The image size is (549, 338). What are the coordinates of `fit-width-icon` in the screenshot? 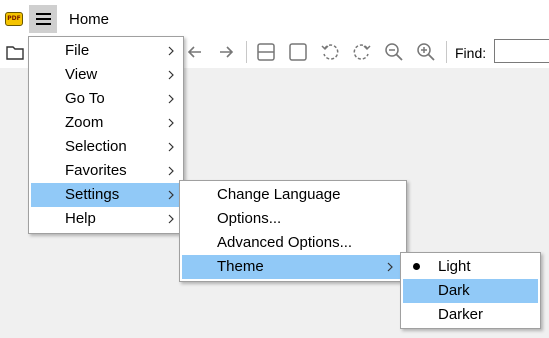 It's located at (266, 52).